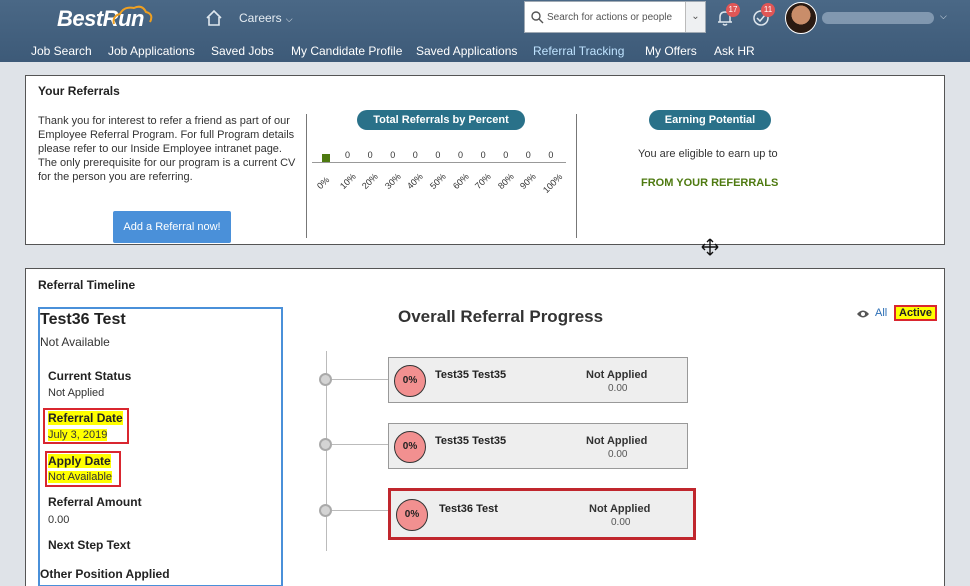 This screenshot has width=970, height=586. Describe the element at coordinates (501, 316) in the screenshot. I see `overall-progress-title: Overall Referral Progress` at that location.